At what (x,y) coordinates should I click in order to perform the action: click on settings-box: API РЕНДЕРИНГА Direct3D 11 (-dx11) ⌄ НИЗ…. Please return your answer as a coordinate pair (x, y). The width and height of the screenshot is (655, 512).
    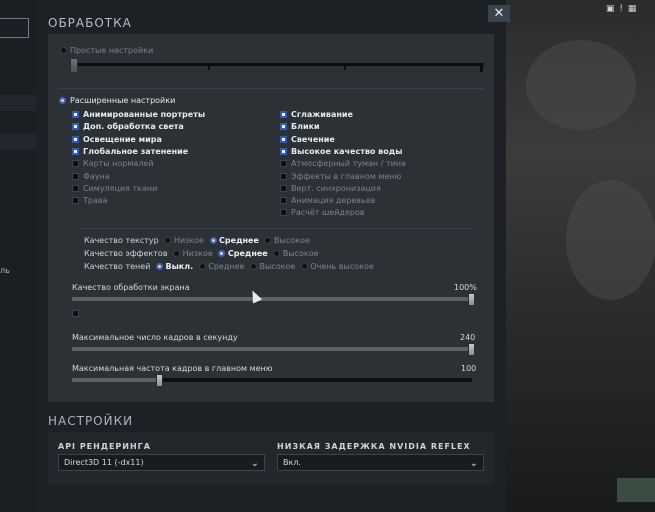
    Looking at the image, I should click on (271, 458).